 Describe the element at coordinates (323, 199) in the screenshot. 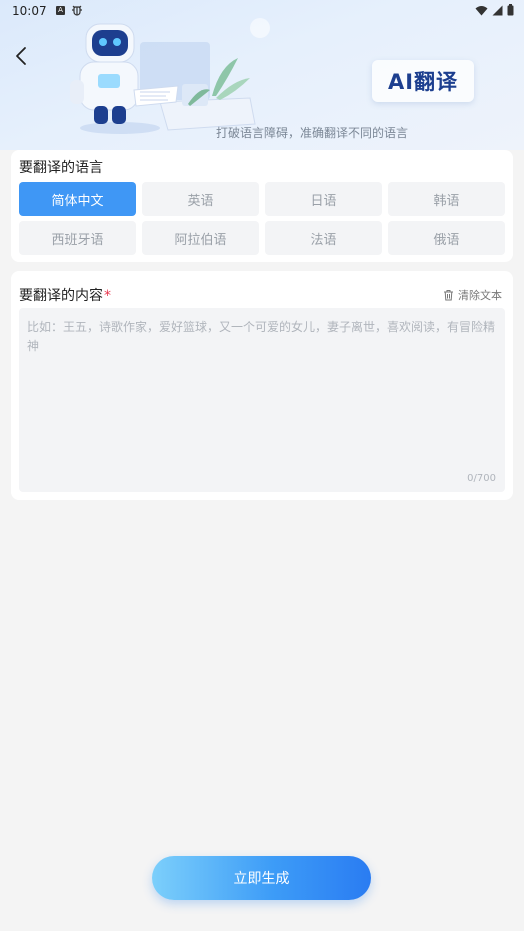

I see `language-option-japanese: 日语` at that location.